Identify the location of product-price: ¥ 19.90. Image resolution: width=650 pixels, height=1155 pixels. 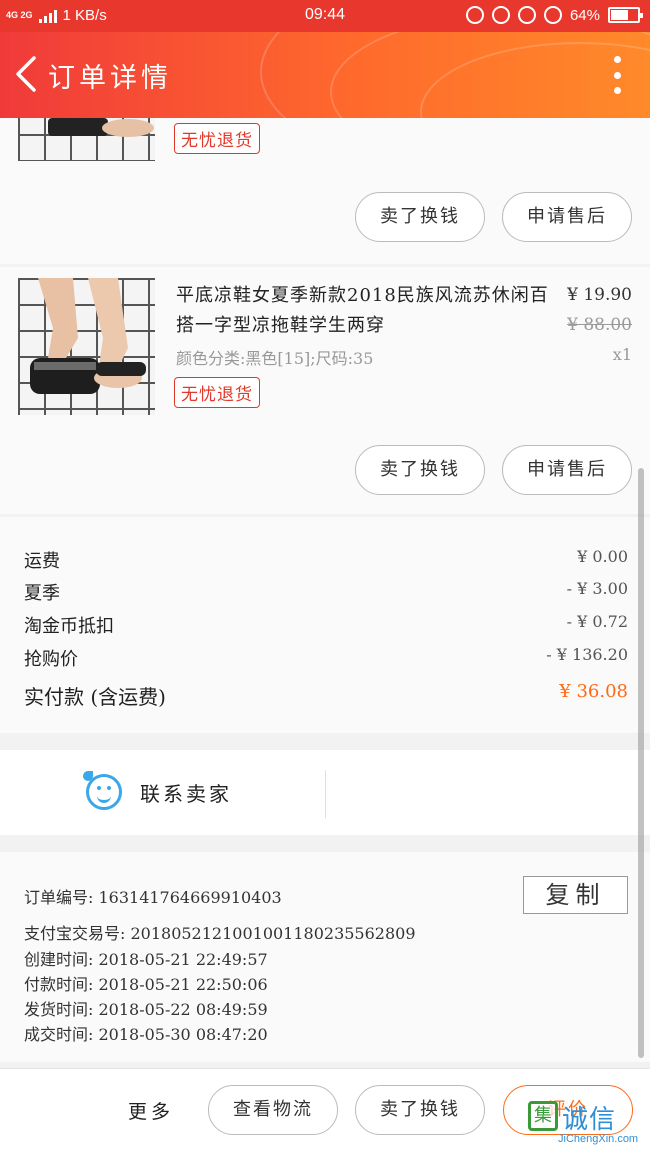
(599, 295).